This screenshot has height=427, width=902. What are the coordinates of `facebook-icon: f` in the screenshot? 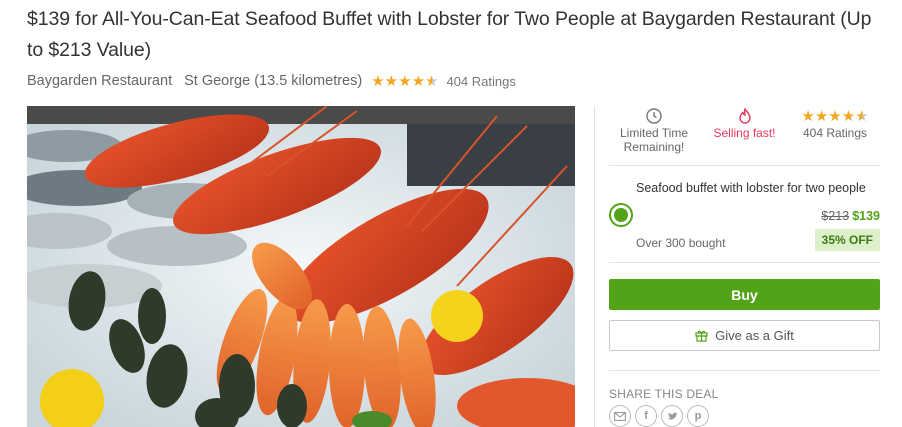 It's located at (646, 416).